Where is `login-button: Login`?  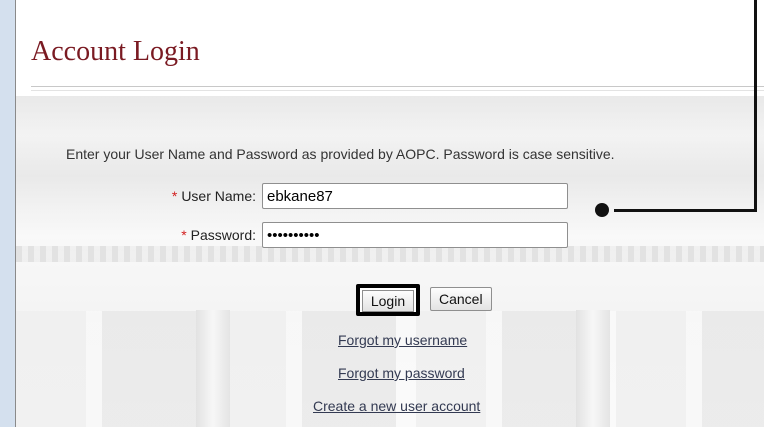 login-button: Login is located at coordinates (388, 301).